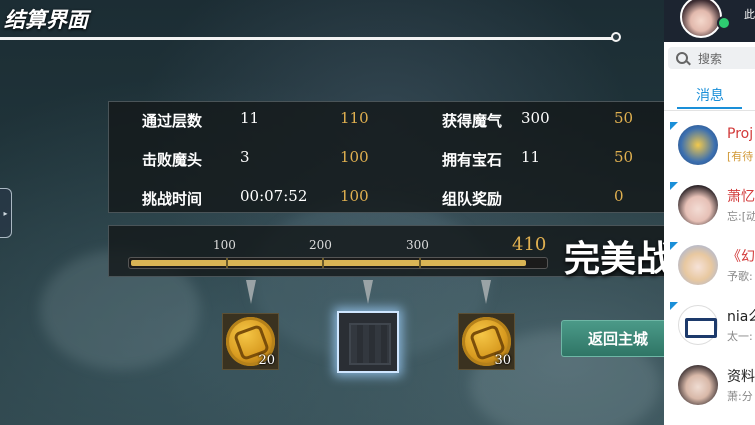 The height and width of the screenshot is (425, 755). Describe the element at coordinates (354, 118) in the screenshot. I see `stat-points-floors: 110` at that location.